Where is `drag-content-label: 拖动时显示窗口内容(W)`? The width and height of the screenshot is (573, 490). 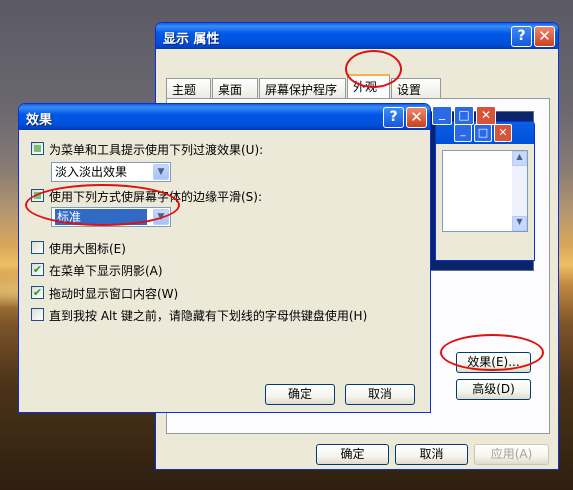
drag-content-label: 拖动时显示窗口内容(W) is located at coordinates (114, 294).